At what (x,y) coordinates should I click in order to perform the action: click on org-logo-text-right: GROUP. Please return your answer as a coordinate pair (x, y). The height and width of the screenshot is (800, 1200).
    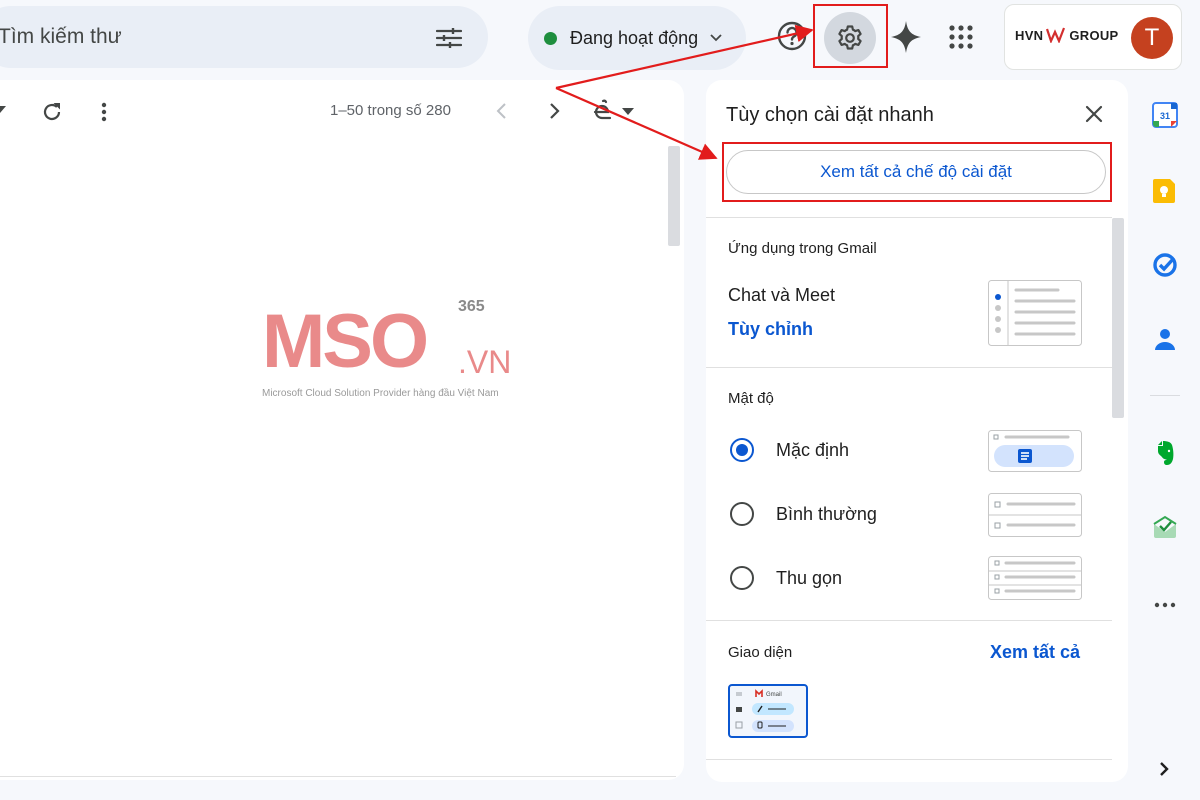
    Looking at the image, I should click on (1094, 35).